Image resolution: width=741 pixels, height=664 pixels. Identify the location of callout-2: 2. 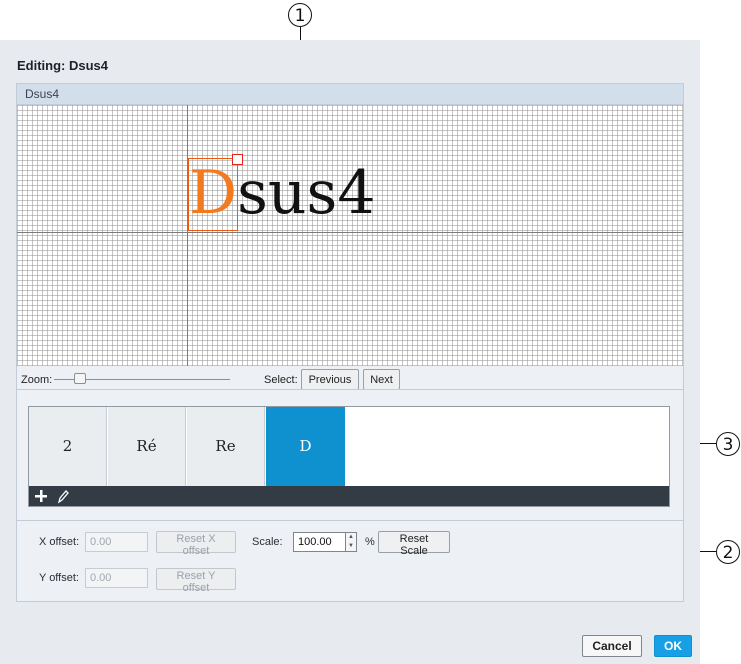
(728, 552).